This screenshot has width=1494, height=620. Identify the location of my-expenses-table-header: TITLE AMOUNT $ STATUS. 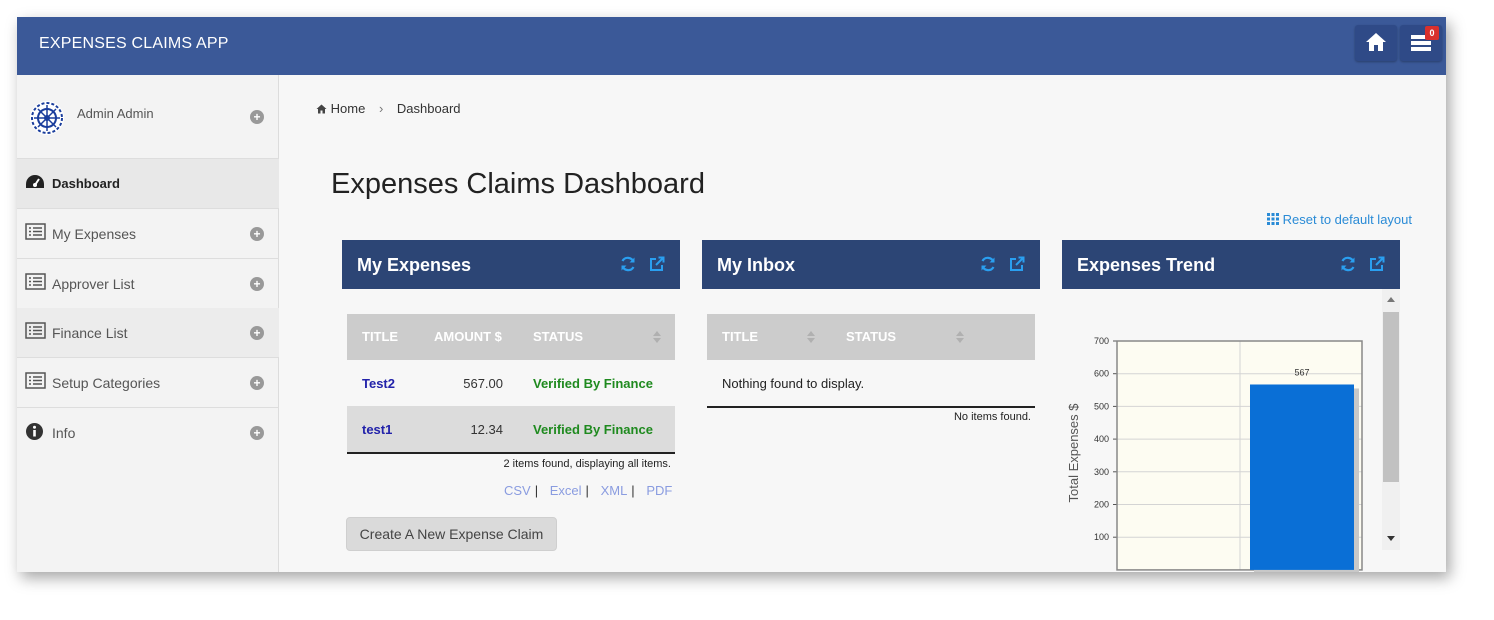
(511, 337).